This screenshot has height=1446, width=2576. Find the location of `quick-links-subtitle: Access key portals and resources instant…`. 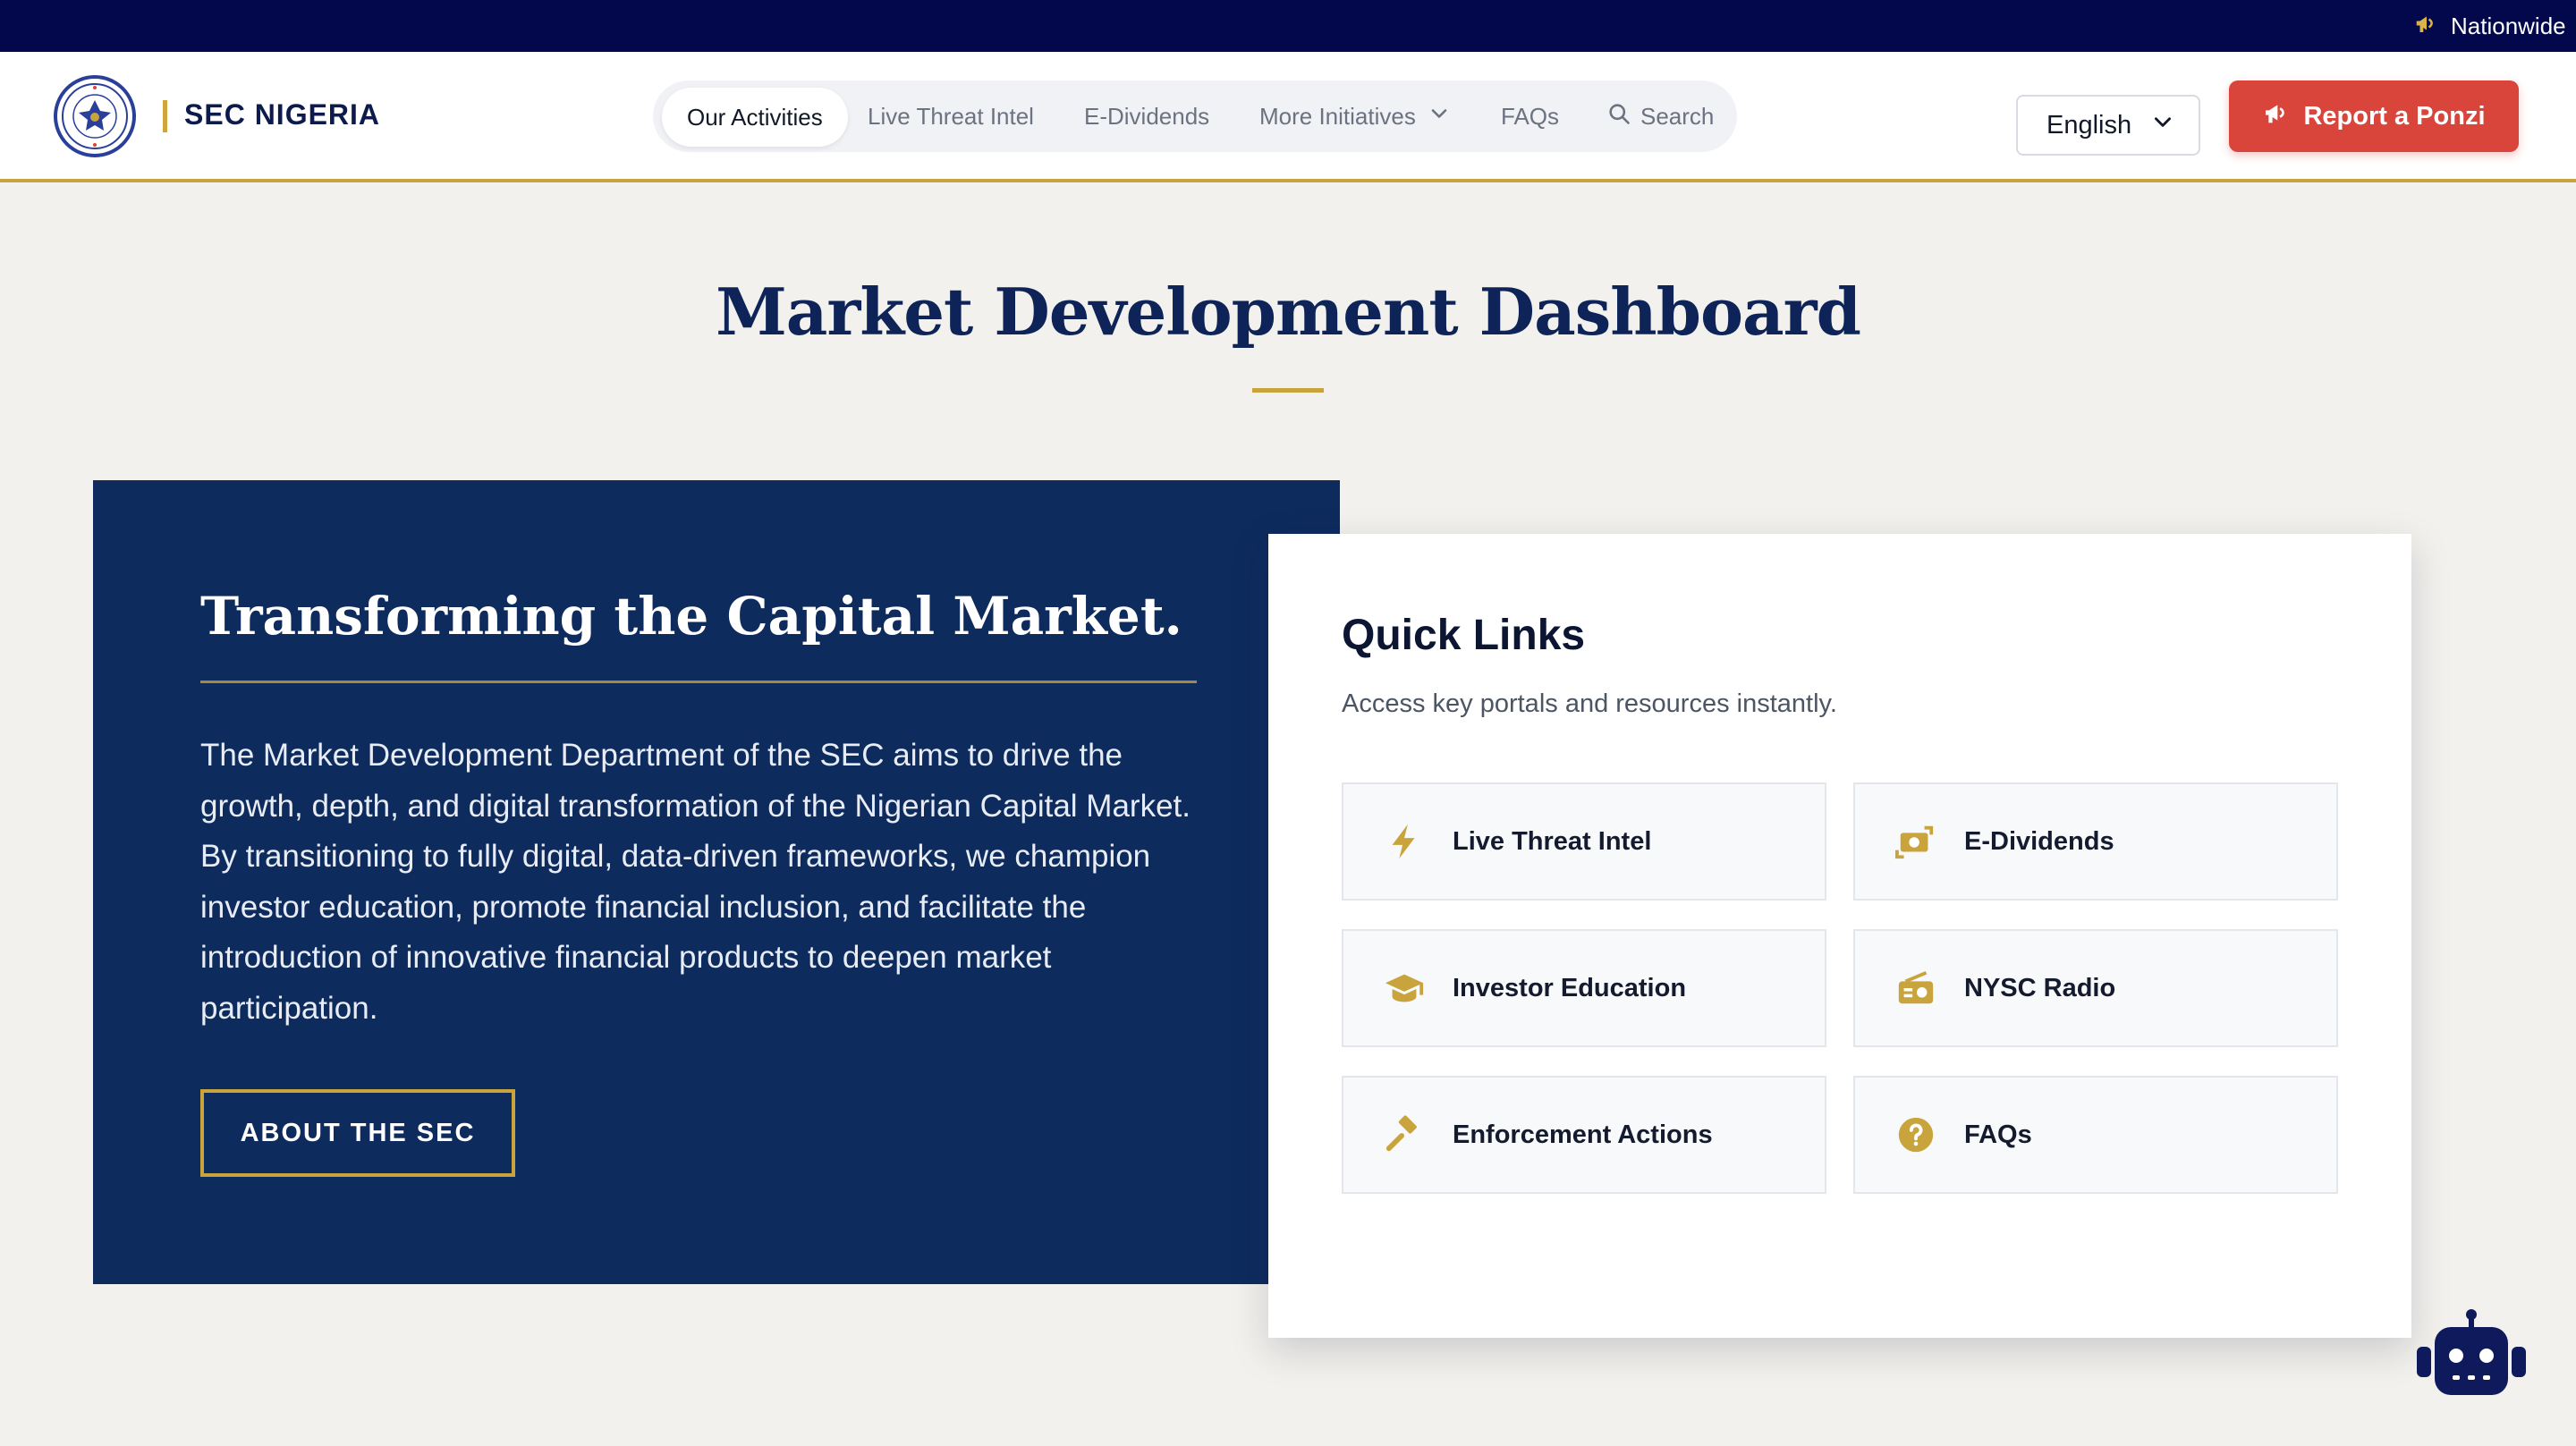

quick-links-subtitle: Access key portals and resources instant… is located at coordinates (1589, 703).